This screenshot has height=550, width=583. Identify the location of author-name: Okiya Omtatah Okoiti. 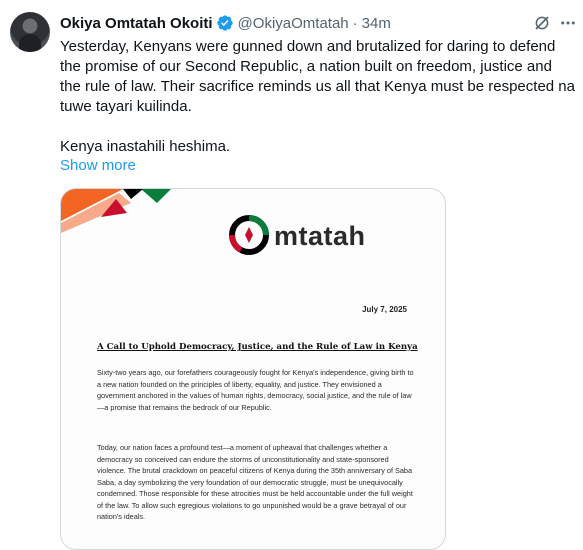
(136, 23).